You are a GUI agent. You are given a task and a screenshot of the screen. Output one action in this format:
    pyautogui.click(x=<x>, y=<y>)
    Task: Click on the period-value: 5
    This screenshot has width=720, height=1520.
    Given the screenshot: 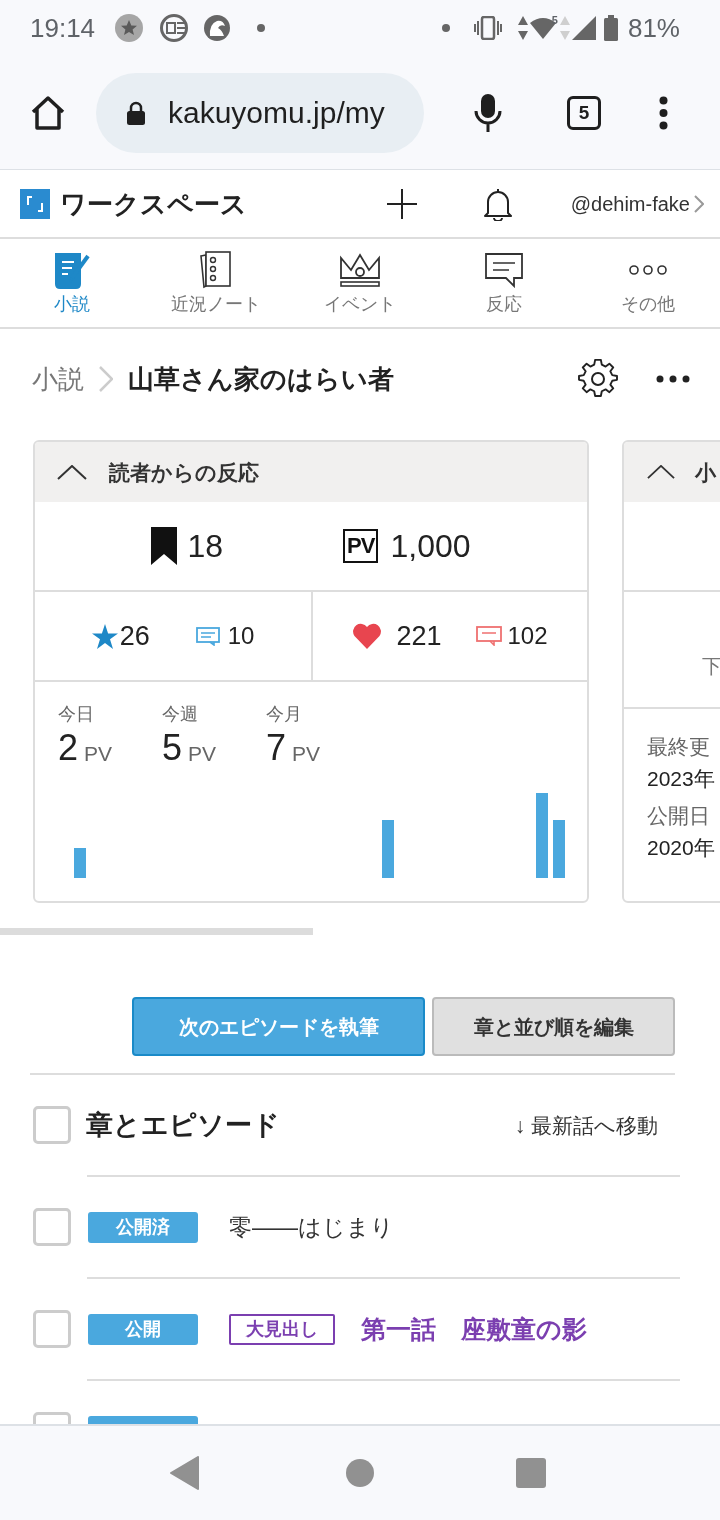 What is the action you would take?
    pyautogui.click(x=172, y=748)
    